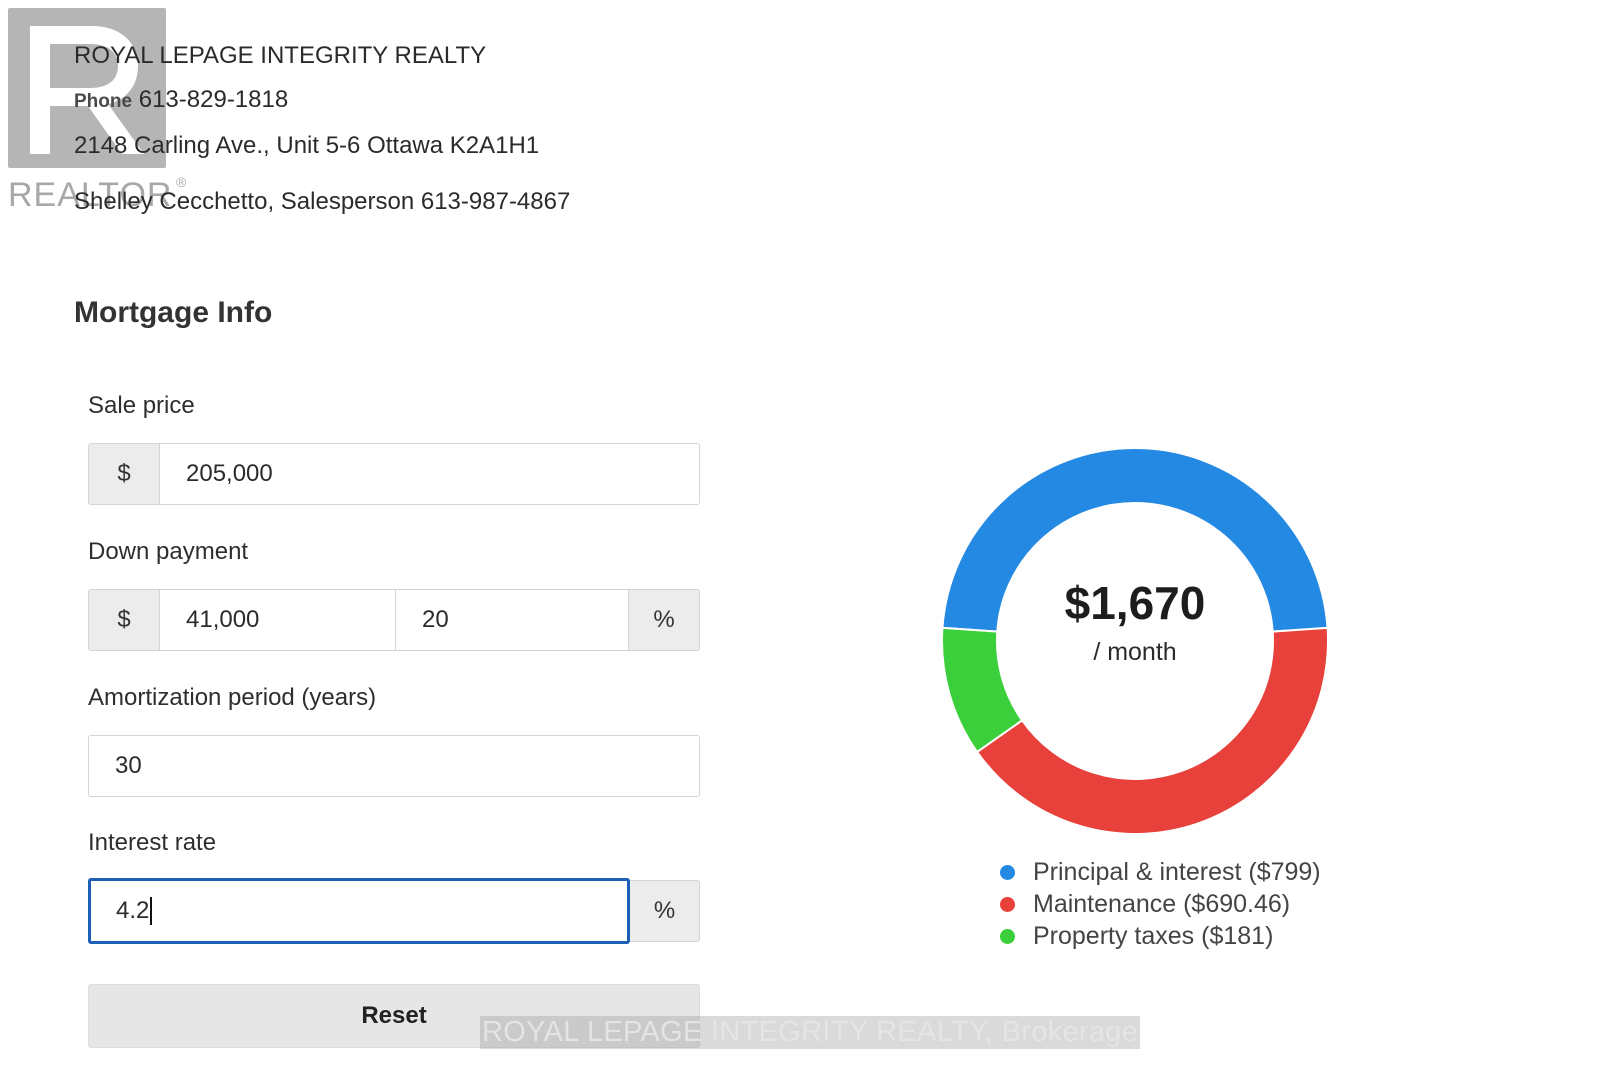 This screenshot has height=1089, width=1600. I want to click on down-payment-percent-addon: %, so click(663, 620).